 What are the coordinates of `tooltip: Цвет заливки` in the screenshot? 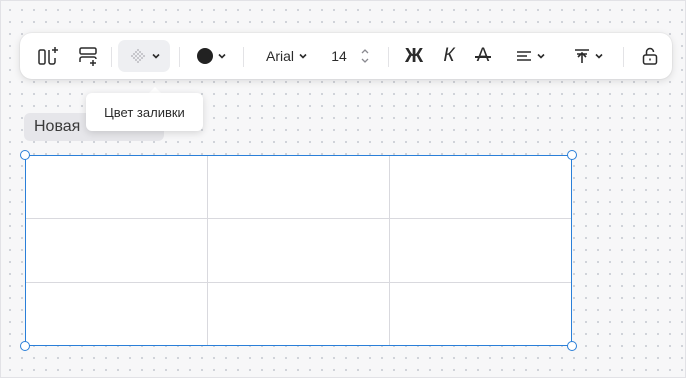 It's located at (144, 112).